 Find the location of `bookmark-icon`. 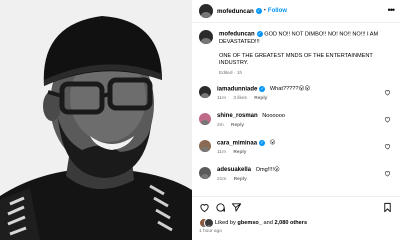

bookmark-icon is located at coordinates (387, 207).